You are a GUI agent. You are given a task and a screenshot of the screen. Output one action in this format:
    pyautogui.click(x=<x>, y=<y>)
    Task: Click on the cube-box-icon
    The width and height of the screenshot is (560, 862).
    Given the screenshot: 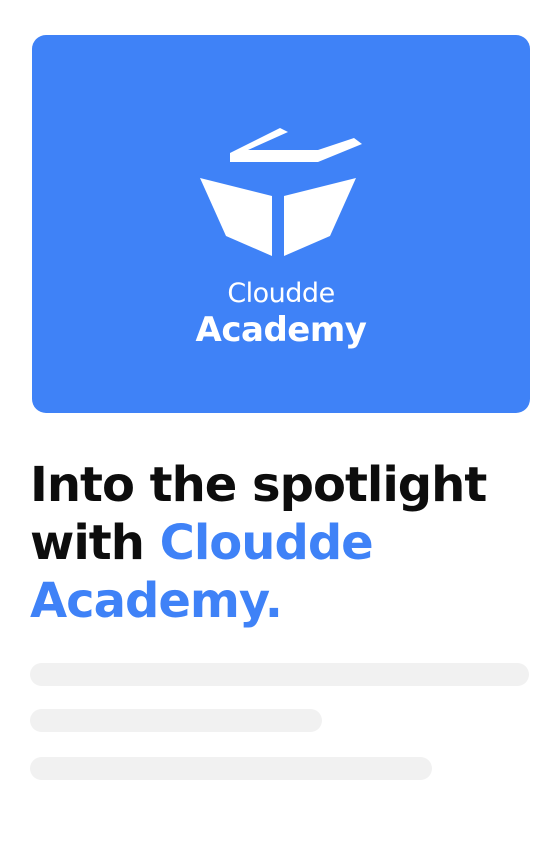 What is the action you would take?
    pyautogui.click(x=281, y=192)
    